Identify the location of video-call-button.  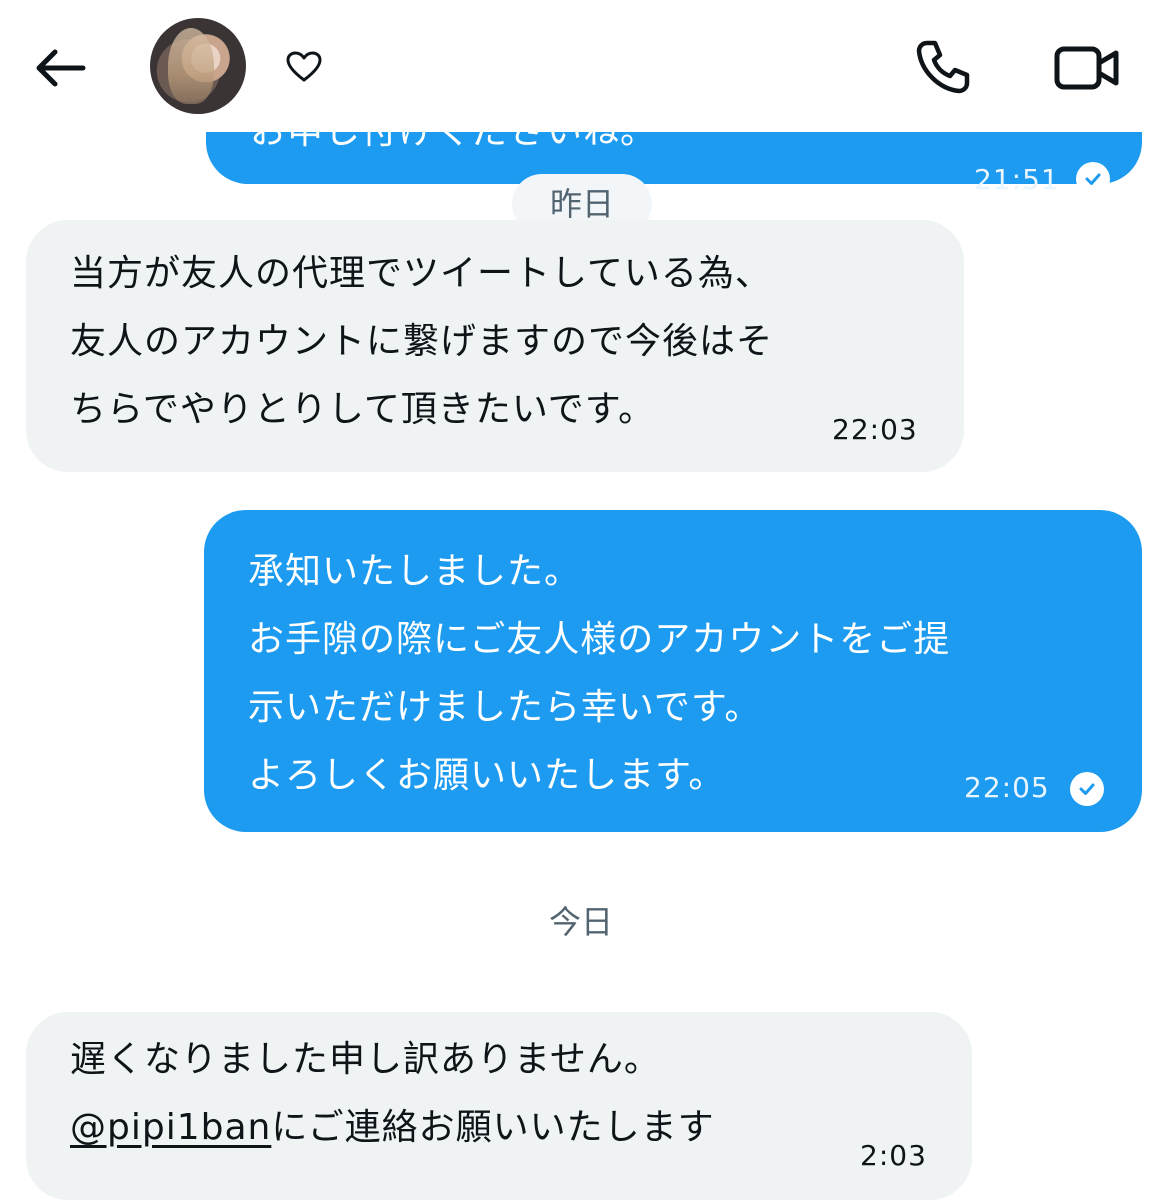
(1087, 68).